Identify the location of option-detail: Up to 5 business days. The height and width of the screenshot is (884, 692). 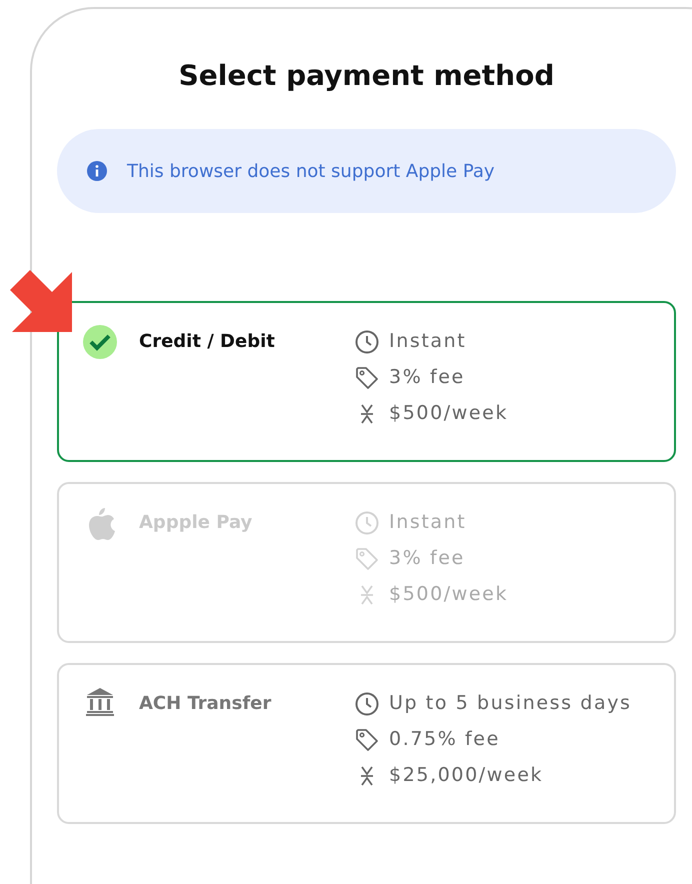
(510, 703).